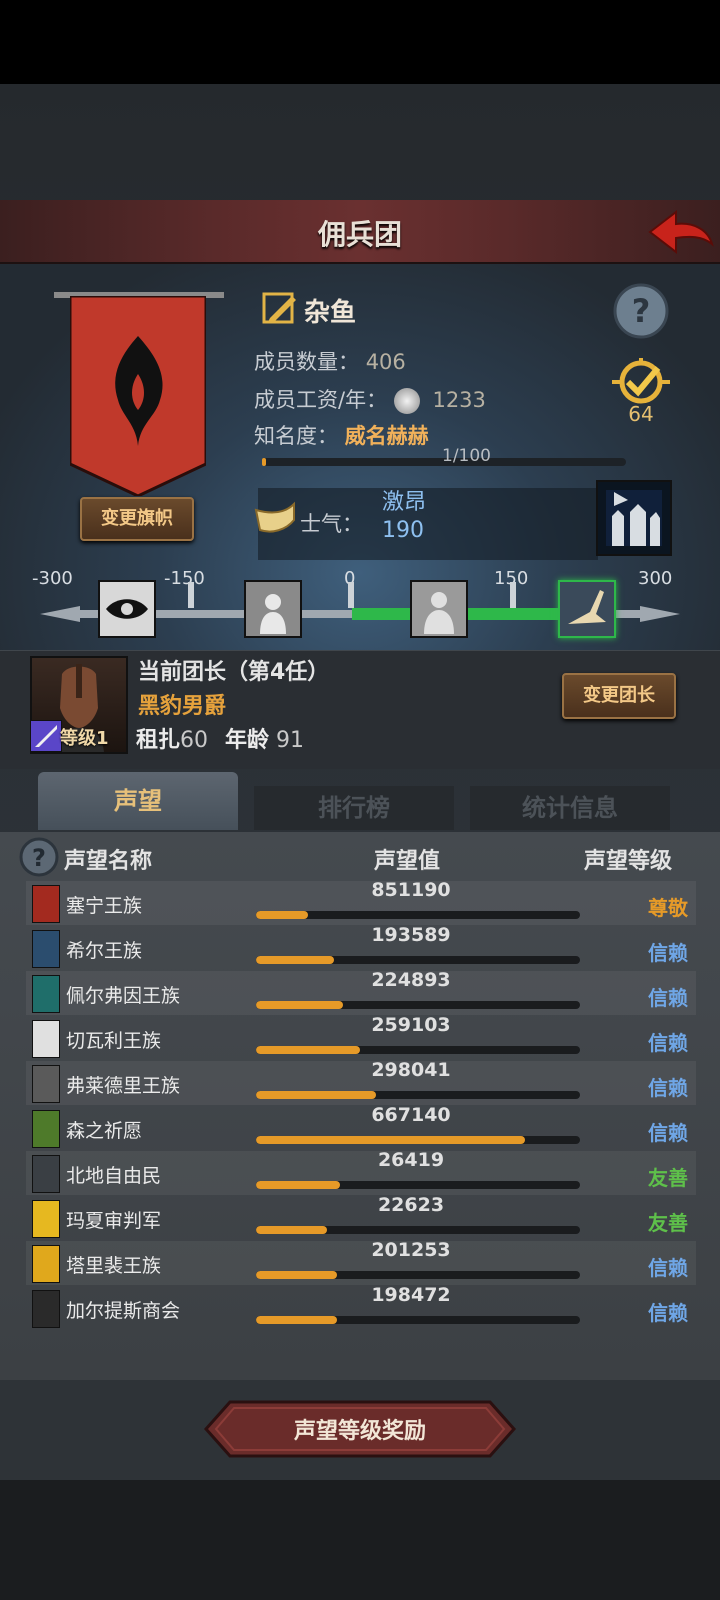 This screenshot has width=720, height=1600. Describe the element at coordinates (306, 362) in the screenshot. I see `members-label: 成员数量：` at that location.